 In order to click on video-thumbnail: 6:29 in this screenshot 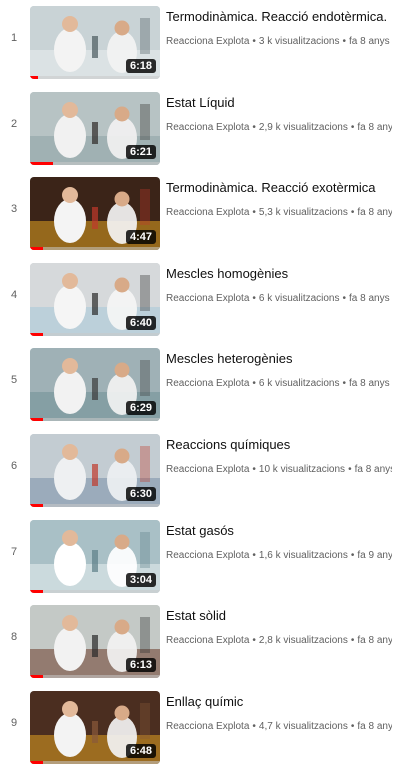, I will do `click(95, 384)`.